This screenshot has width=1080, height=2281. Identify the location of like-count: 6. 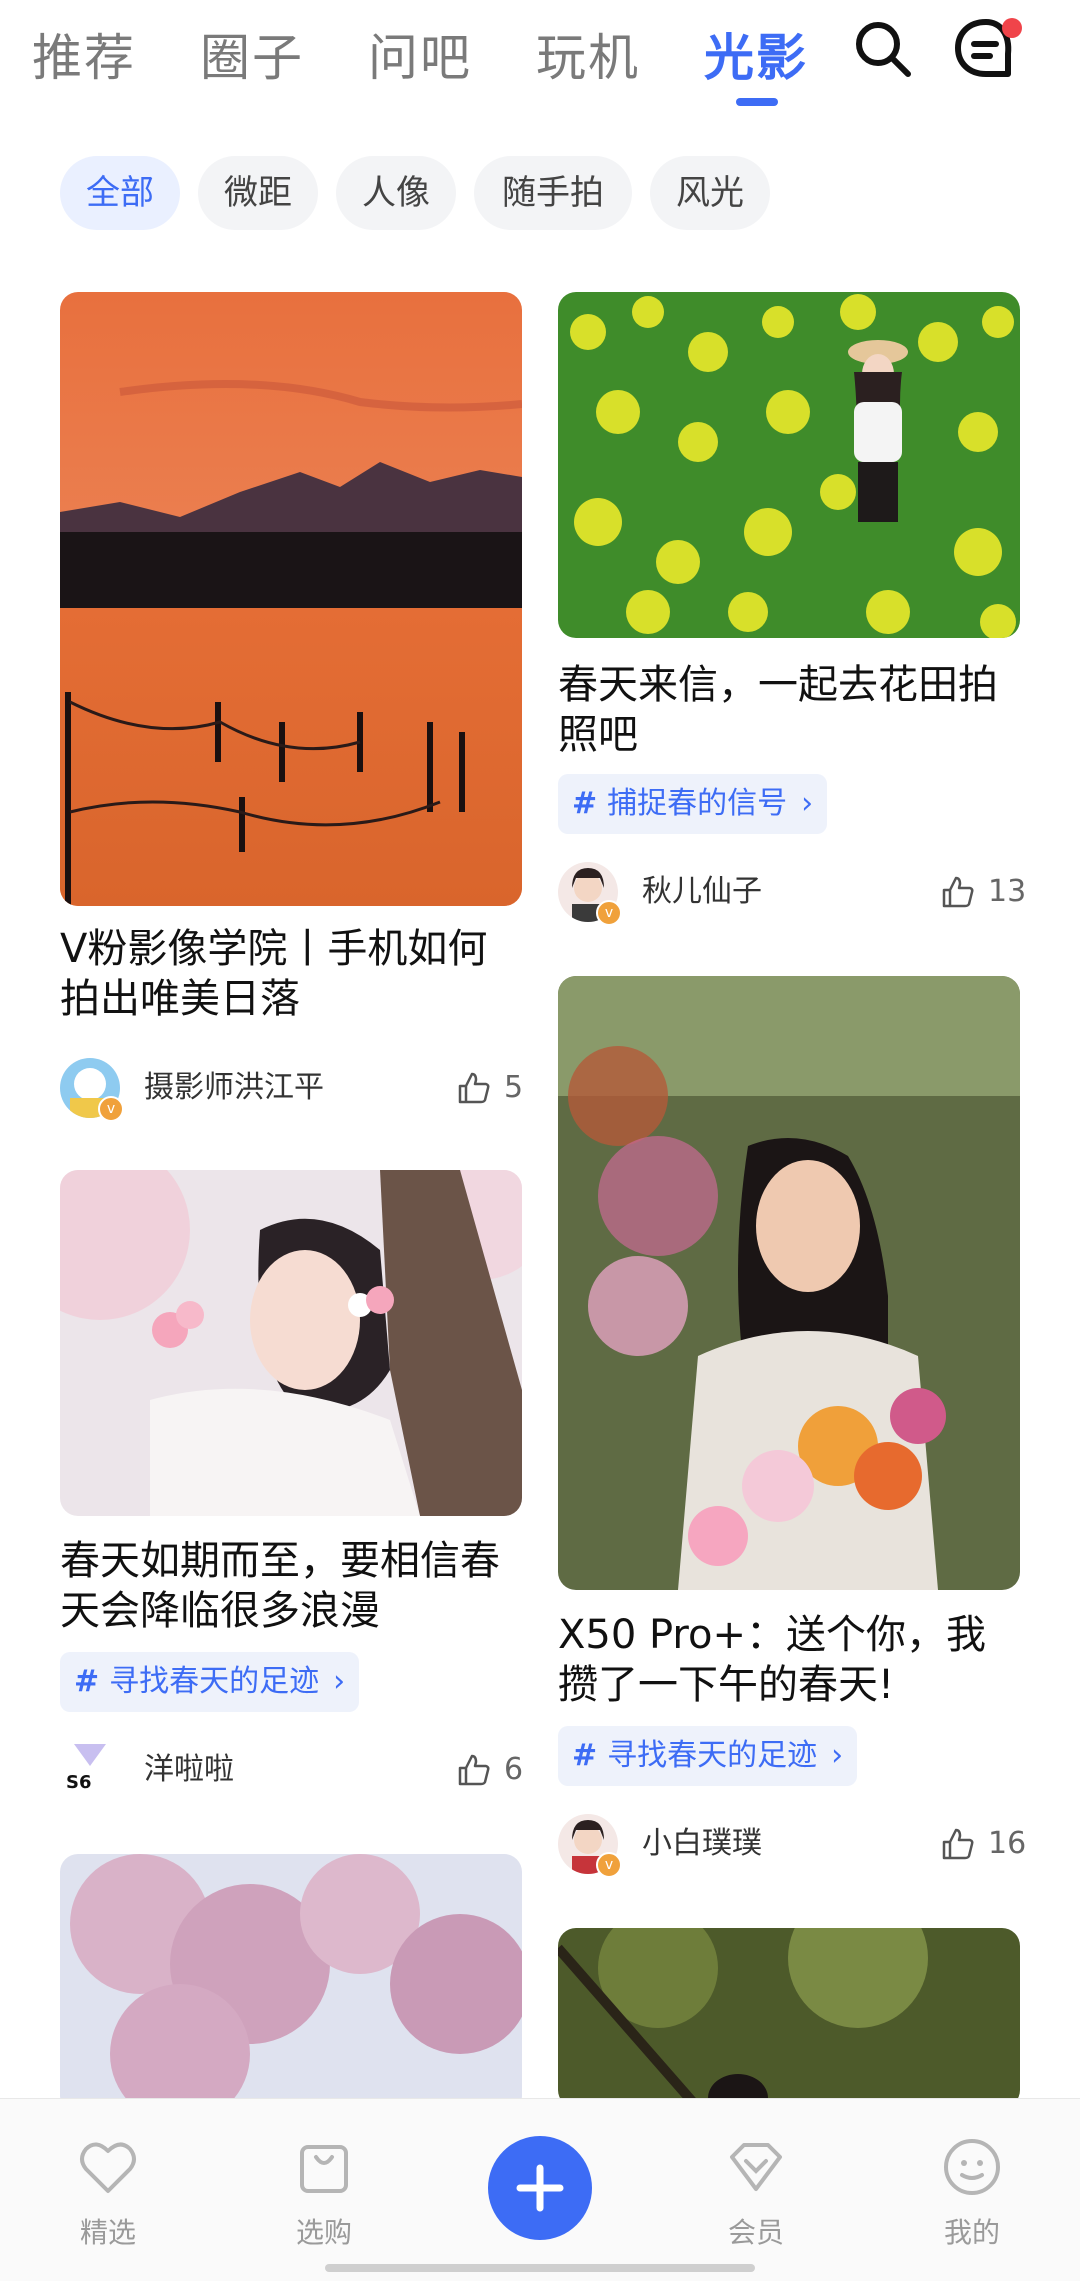
(514, 1769).